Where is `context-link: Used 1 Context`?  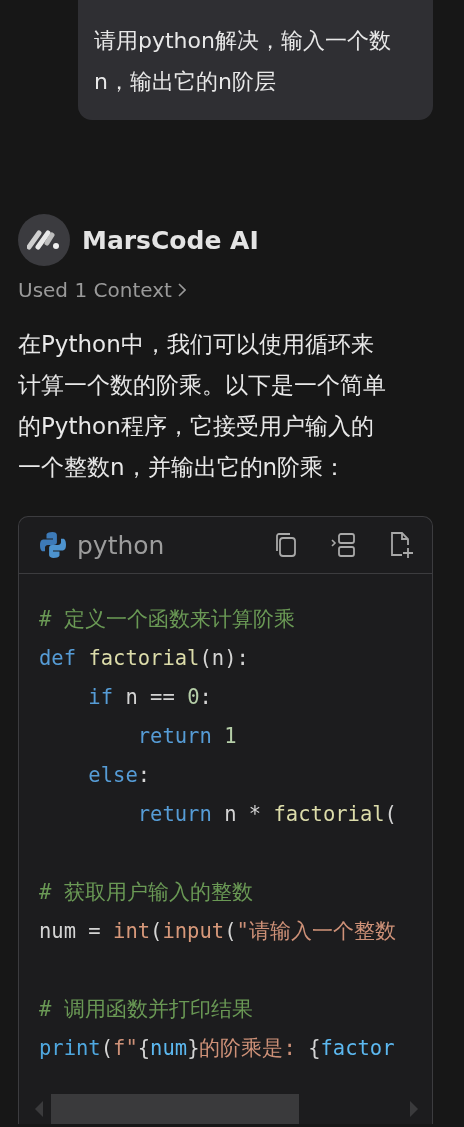
context-link: Used 1 Context is located at coordinates (102, 290).